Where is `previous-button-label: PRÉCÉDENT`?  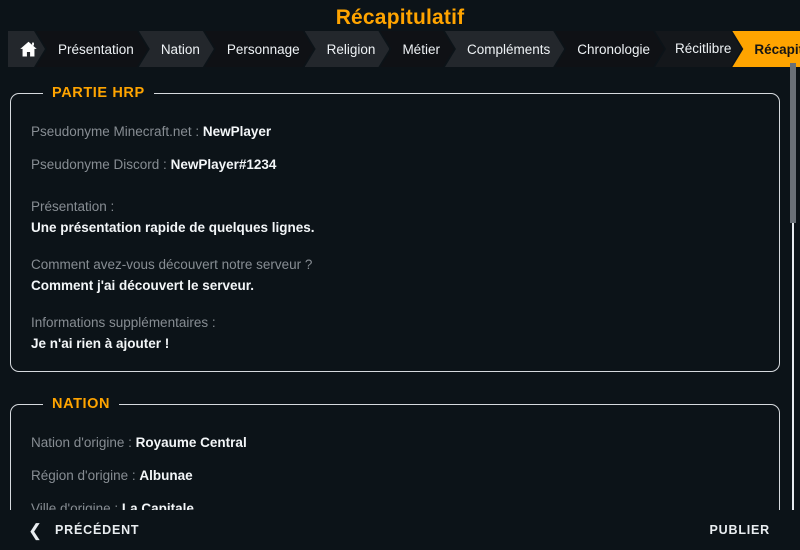
previous-button-label: PRÉCÉDENT is located at coordinates (97, 530).